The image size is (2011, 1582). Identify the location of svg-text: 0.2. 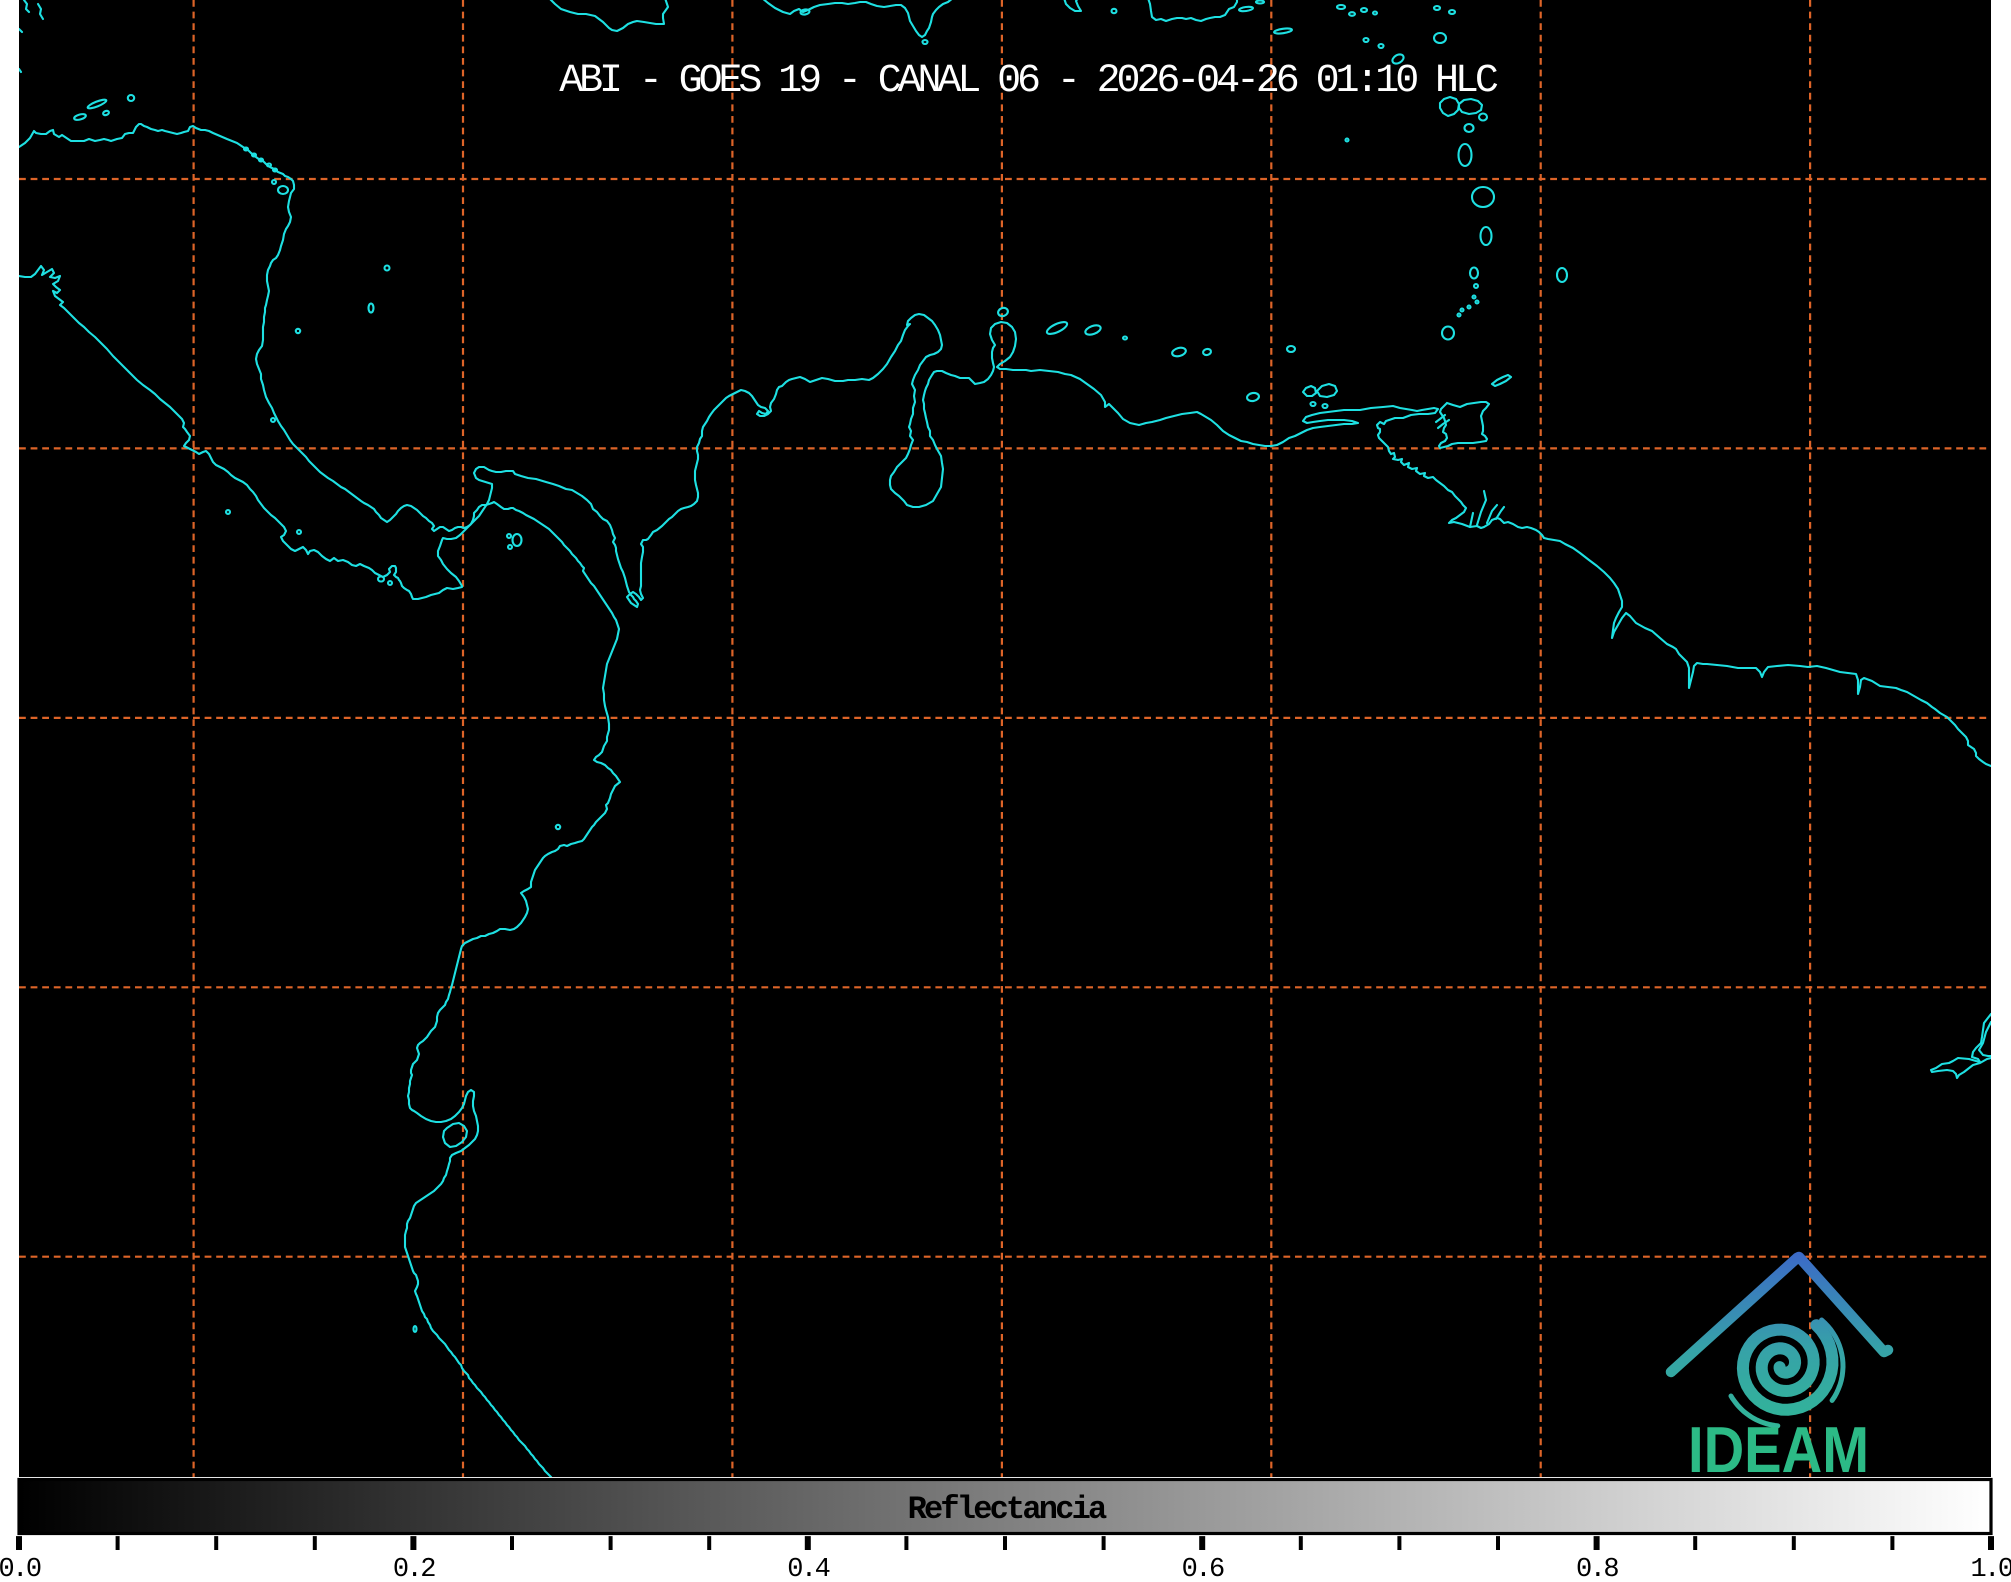
(414, 1566).